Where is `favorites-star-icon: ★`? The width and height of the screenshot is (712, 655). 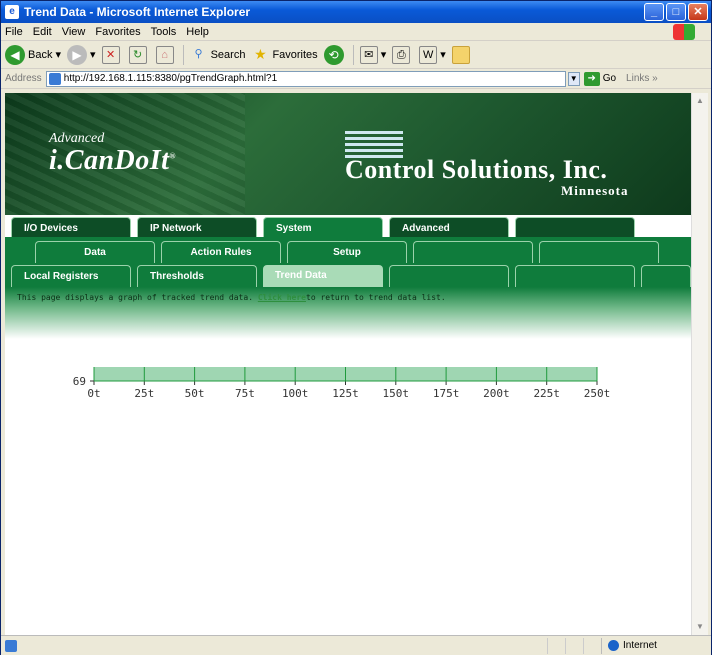 favorites-star-icon: ★ is located at coordinates (260, 53).